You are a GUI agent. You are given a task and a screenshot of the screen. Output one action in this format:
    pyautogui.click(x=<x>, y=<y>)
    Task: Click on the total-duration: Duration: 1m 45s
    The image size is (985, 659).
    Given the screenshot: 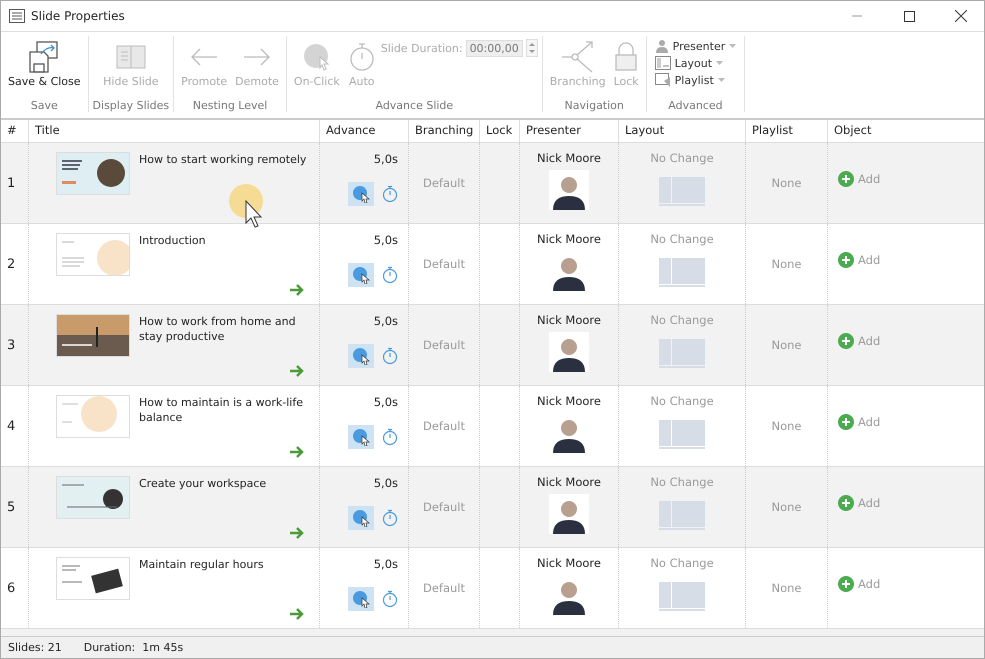 What is the action you would take?
    pyautogui.click(x=134, y=647)
    